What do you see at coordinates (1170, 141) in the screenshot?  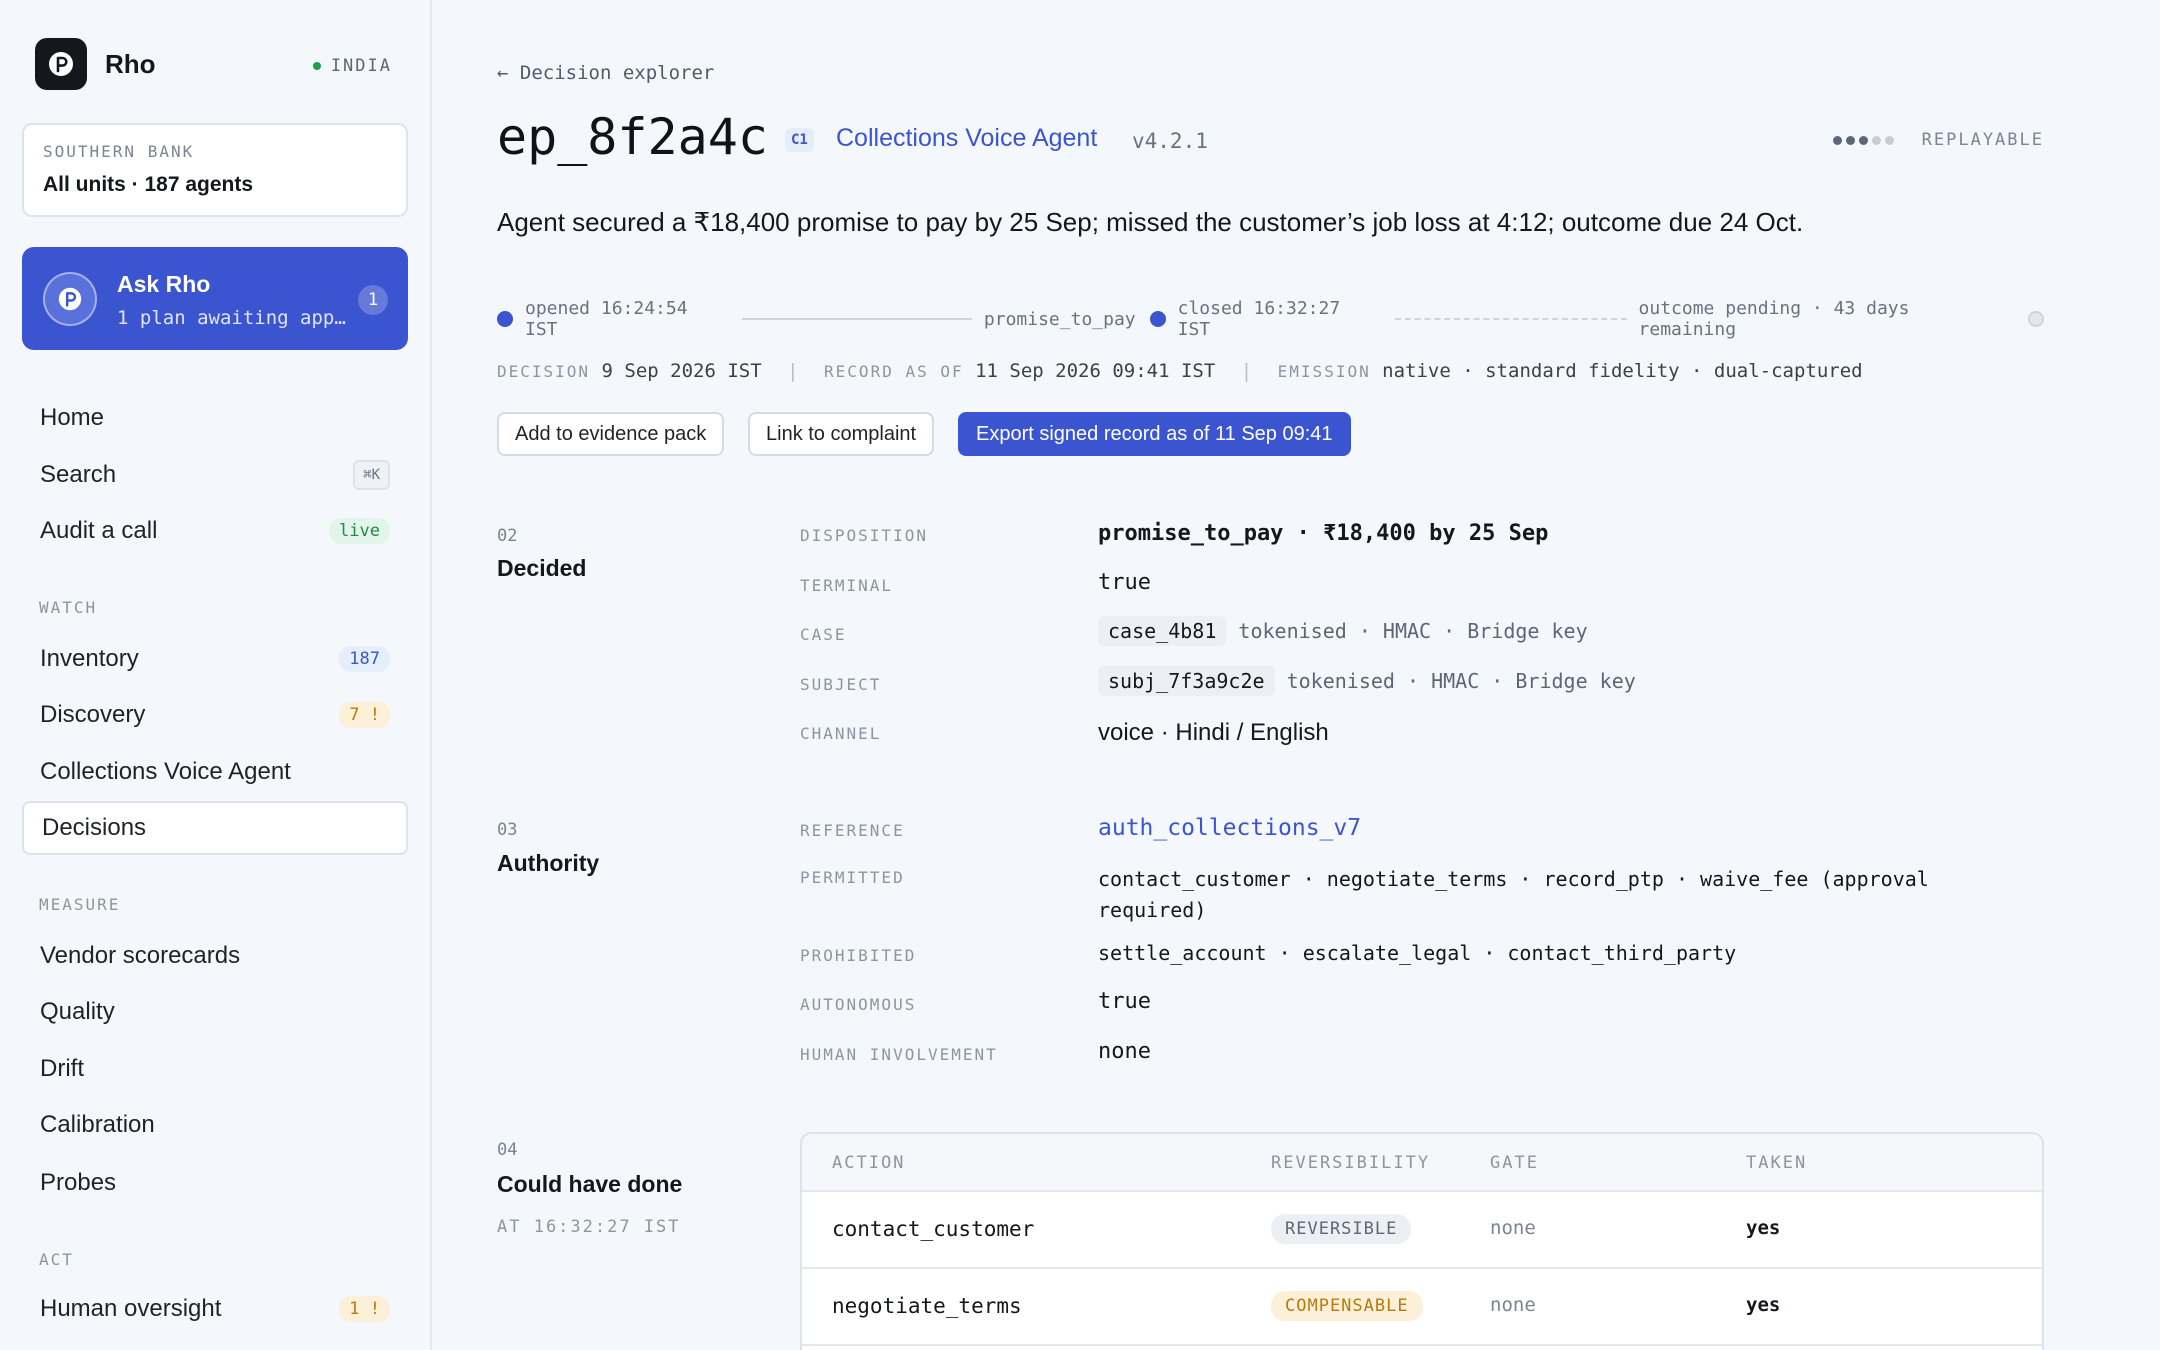 I see `agent-version: v4.2.1` at bounding box center [1170, 141].